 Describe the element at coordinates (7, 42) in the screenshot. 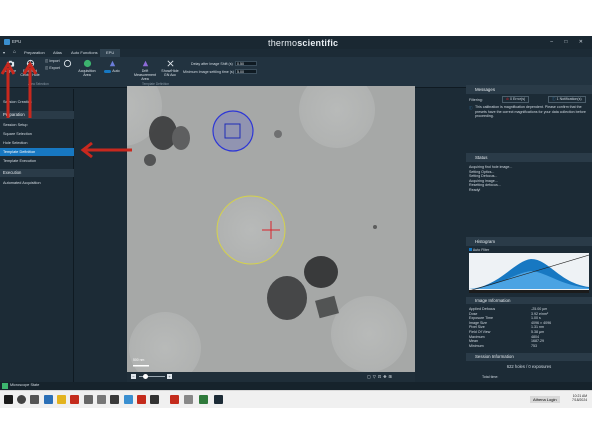

I see `app-icon` at that location.